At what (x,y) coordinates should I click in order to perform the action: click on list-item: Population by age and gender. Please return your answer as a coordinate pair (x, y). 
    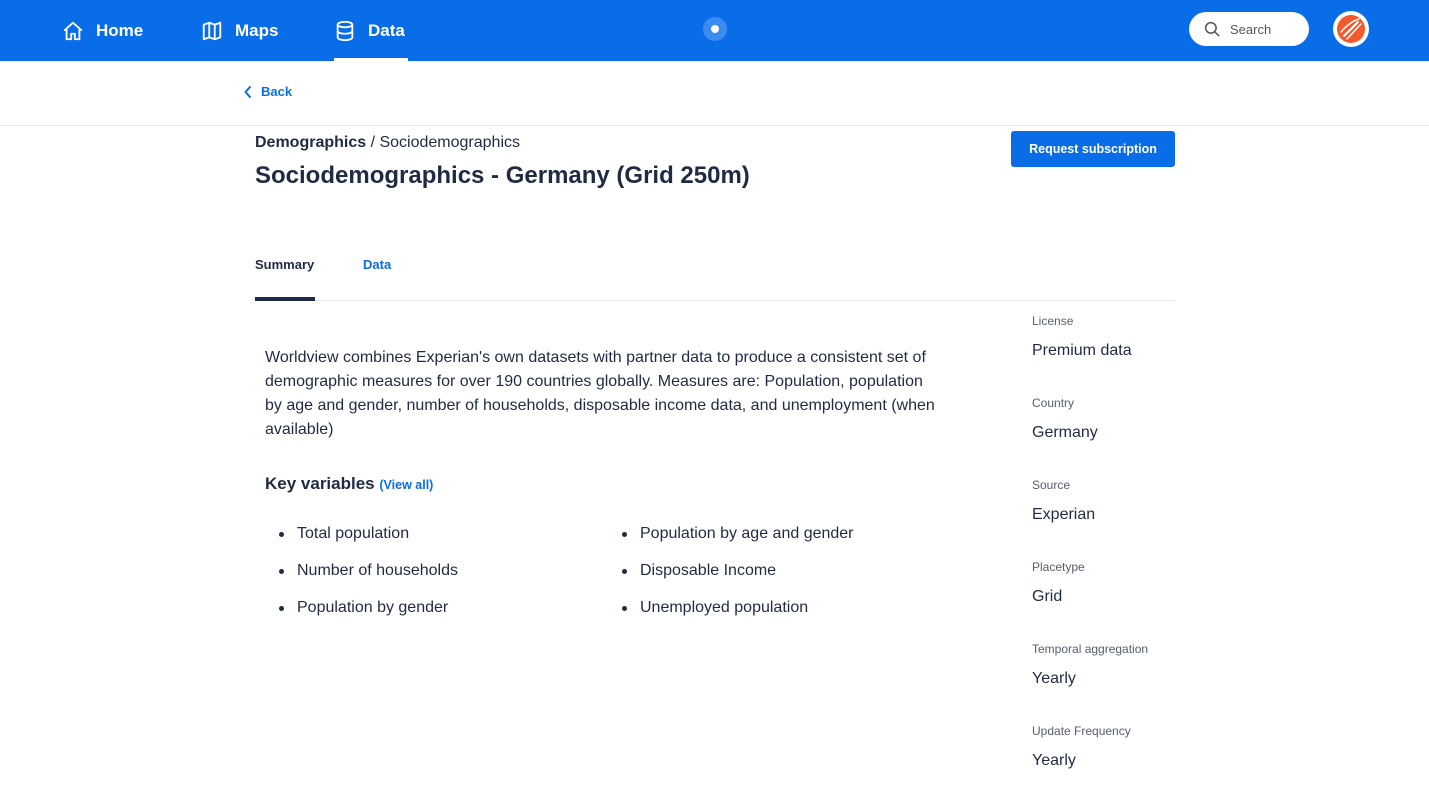
    Looking at the image, I should click on (731, 540).